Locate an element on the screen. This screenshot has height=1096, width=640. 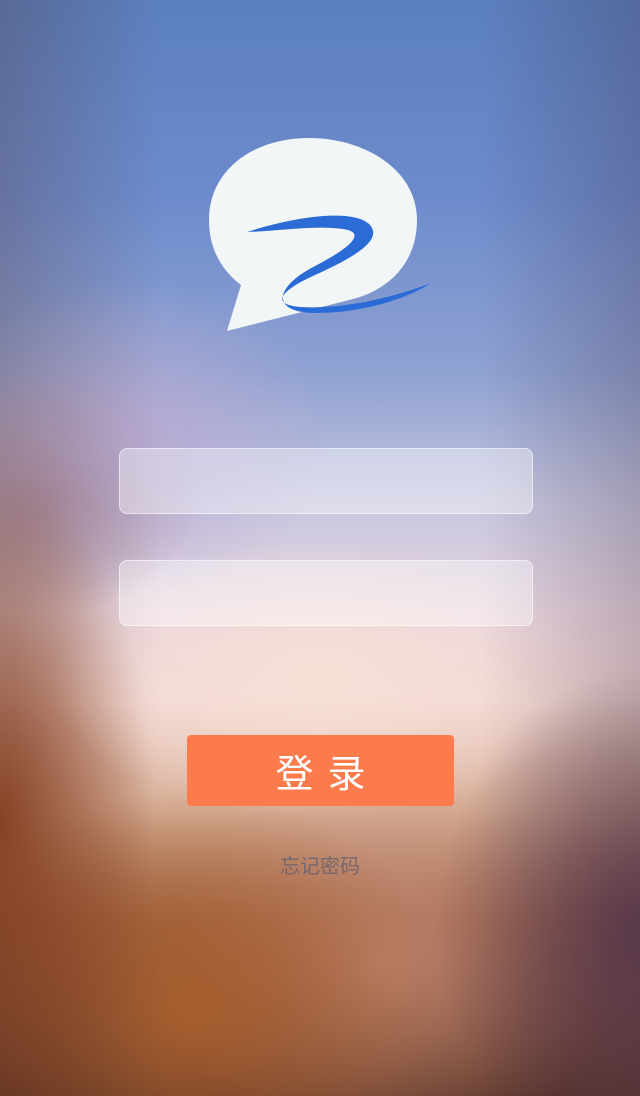
forgot-password-link: 忘记密码 is located at coordinates (320, 864).